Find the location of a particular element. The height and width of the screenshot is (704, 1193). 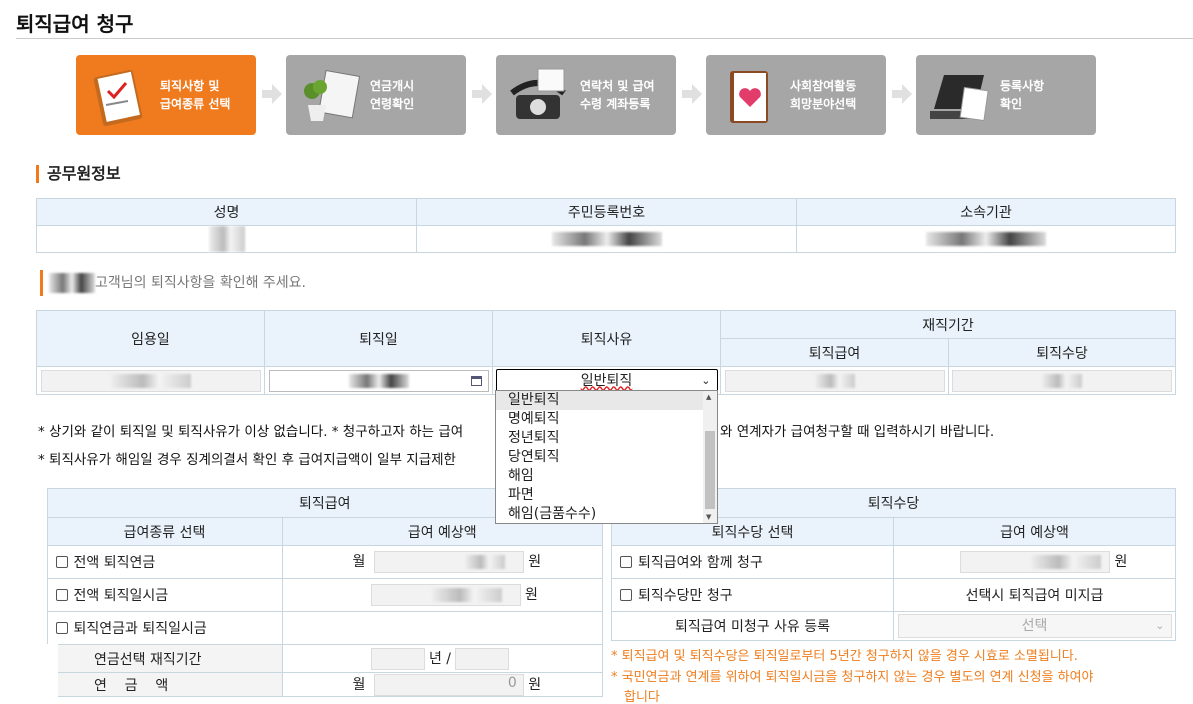

dropdown-scrollbar: ▲ ▼ is located at coordinates (710, 457).